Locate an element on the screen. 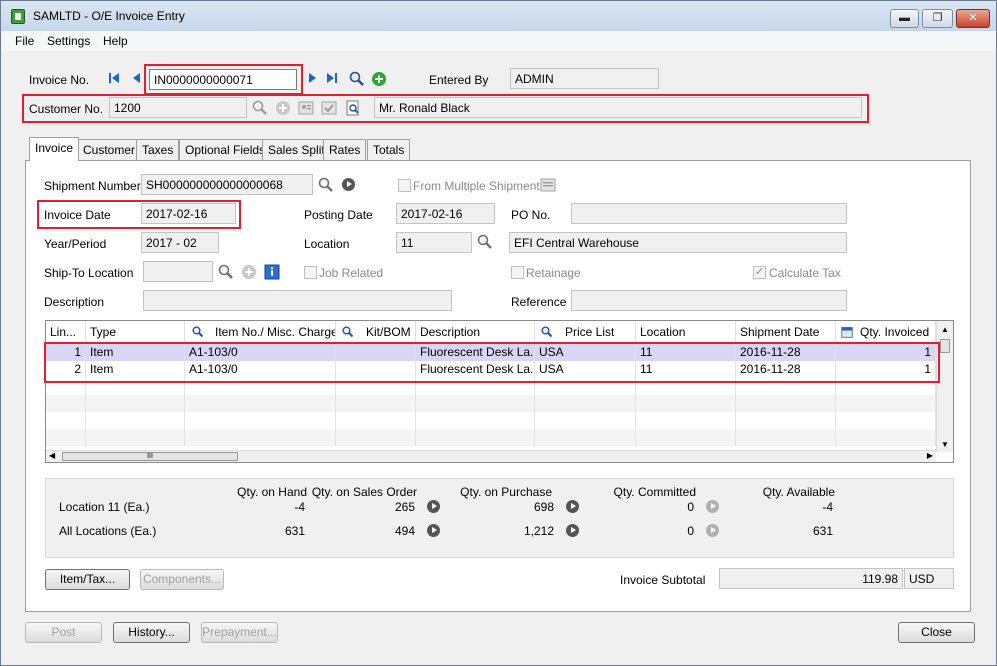 The height and width of the screenshot is (666, 997). column-label-kit-bom: Kit/BOM is located at coordinates (388, 332).